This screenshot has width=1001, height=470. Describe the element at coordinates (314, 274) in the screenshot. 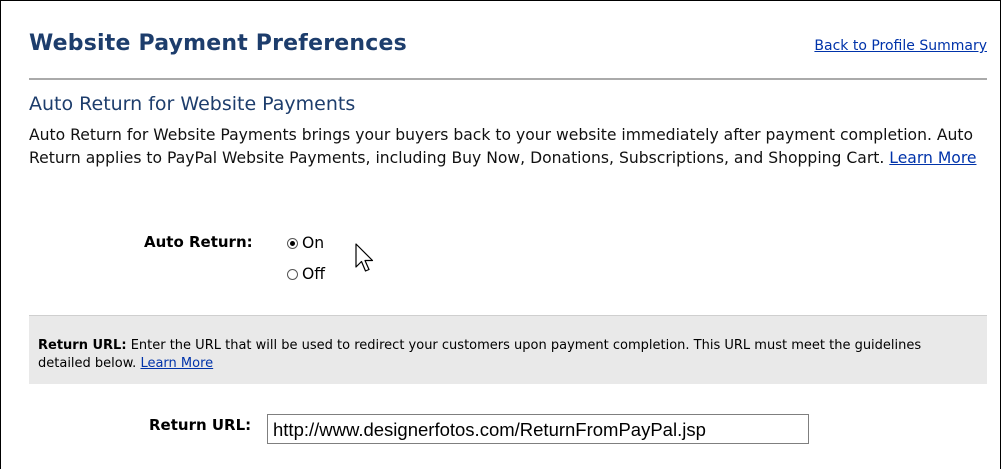

I see `auto-return-off-label: Off` at that location.